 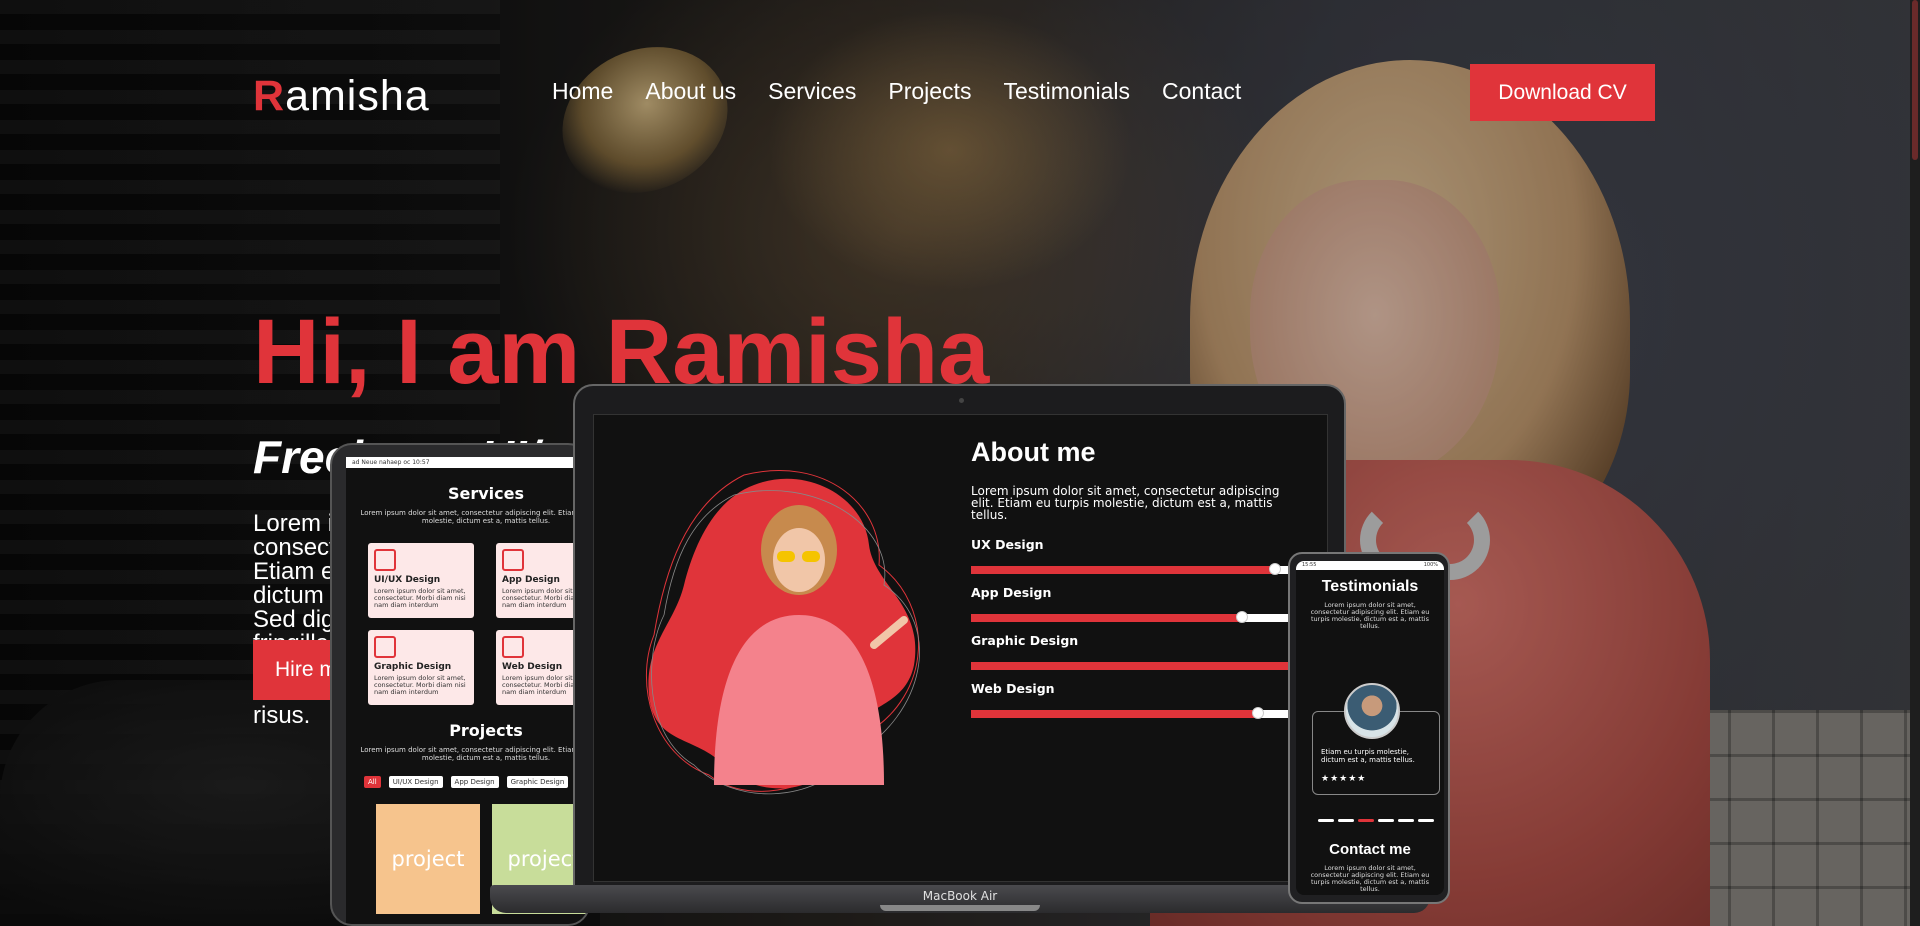 I want to click on app-design-icon, so click(x=513, y=560).